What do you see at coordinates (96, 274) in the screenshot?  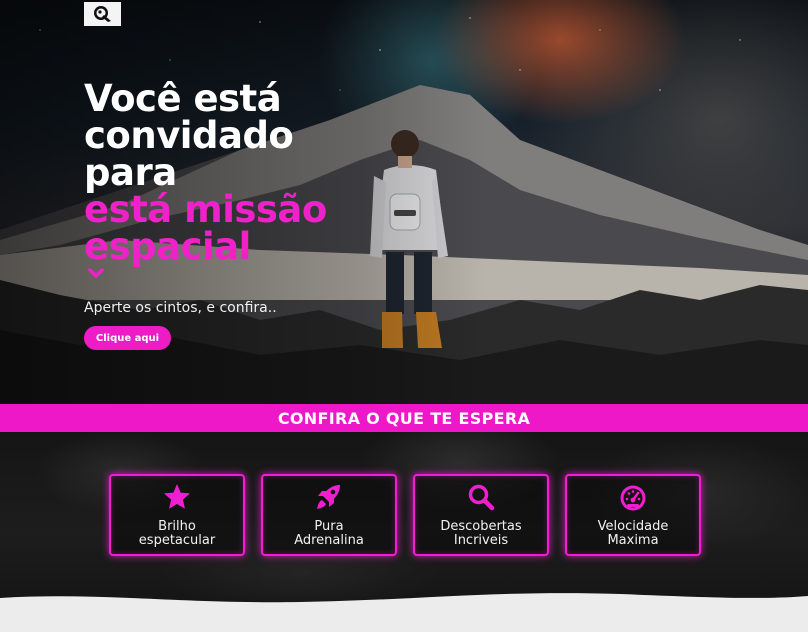 I see `chevron-down-icon` at bounding box center [96, 274].